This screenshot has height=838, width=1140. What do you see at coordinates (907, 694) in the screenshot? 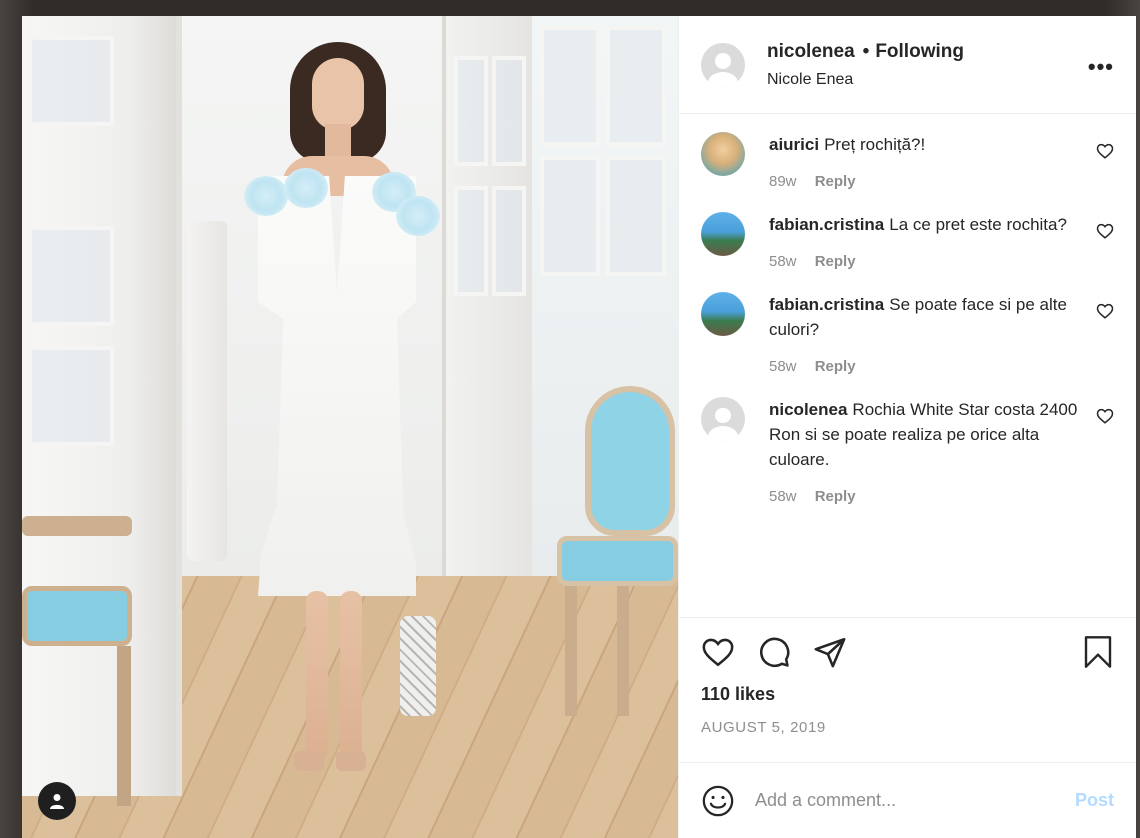
I see `likes-count: 110 likes` at bounding box center [907, 694].